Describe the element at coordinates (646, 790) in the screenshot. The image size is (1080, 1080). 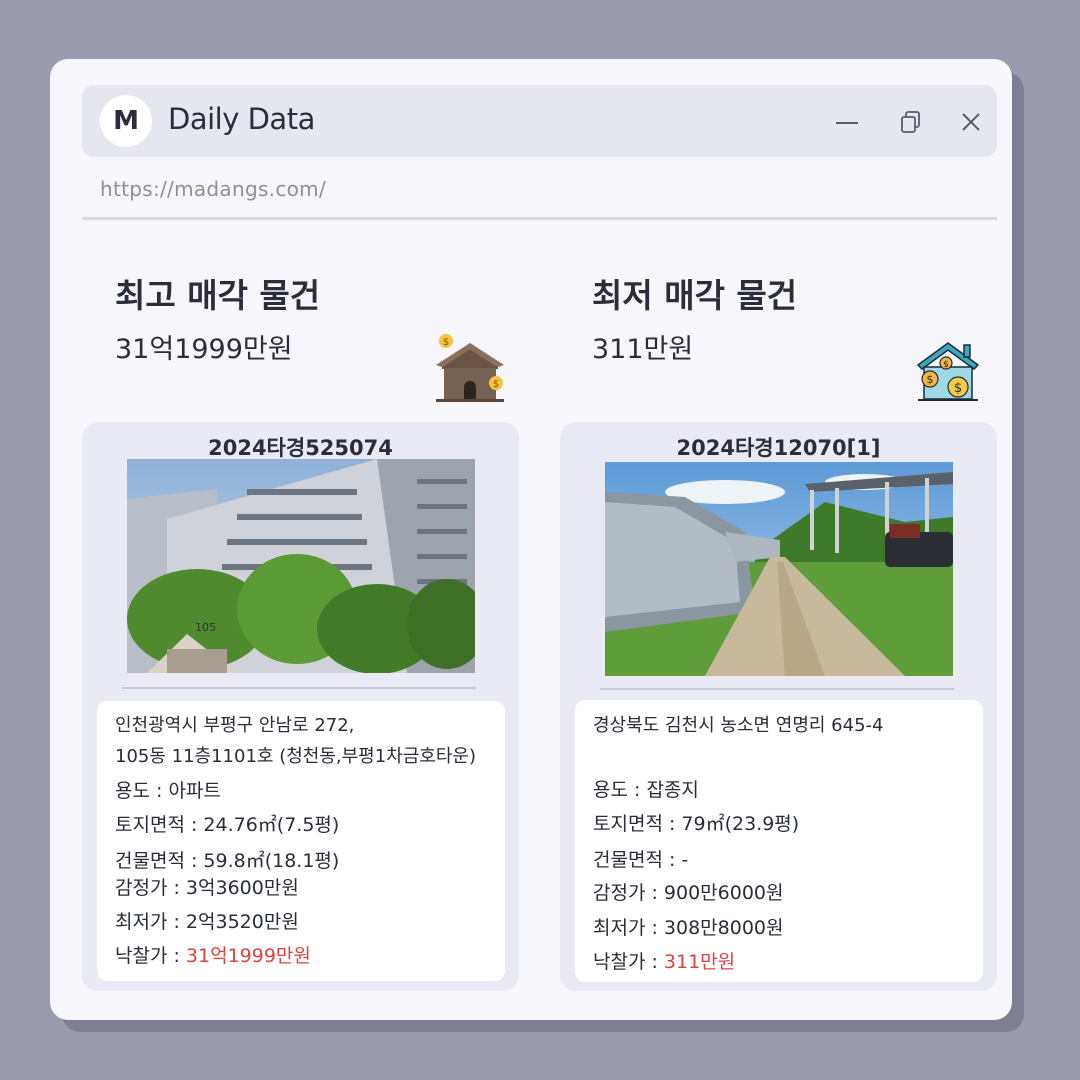
I see `usage: 용도 : 잡종지` at that location.